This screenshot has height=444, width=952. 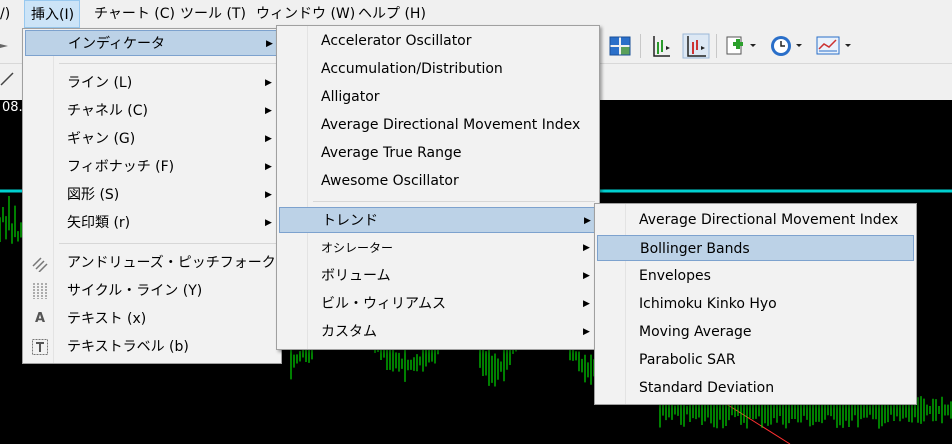 What do you see at coordinates (152, 111) in the screenshot?
I see `menu-item-channels: チャネル (C) ▶` at bounding box center [152, 111].